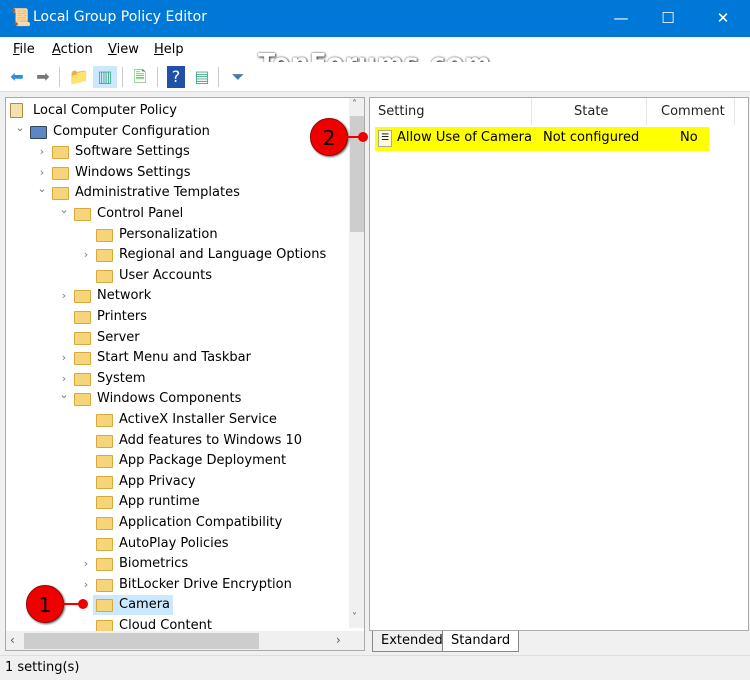  I want to click on tree-item-label: AutoPlay Policies, so click(174, 543).